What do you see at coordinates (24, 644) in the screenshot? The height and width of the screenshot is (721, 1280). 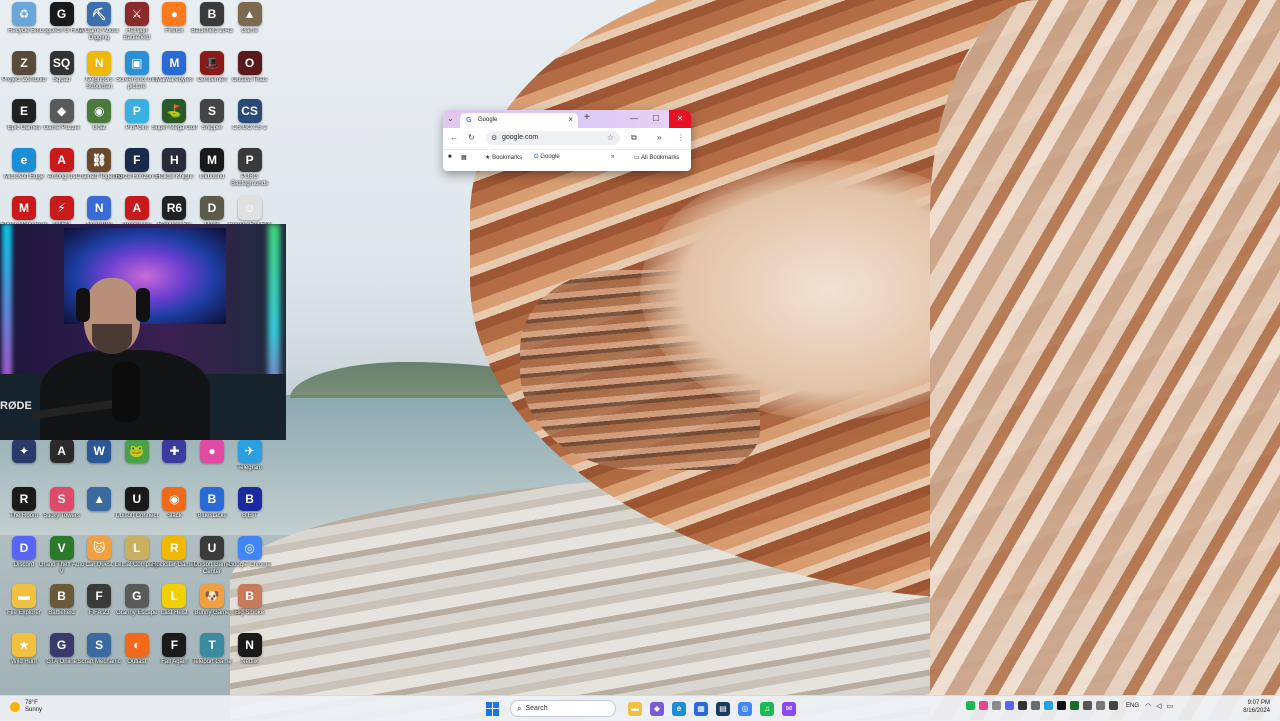 I see `game-icon: ★` at bounding box center [24, 644].